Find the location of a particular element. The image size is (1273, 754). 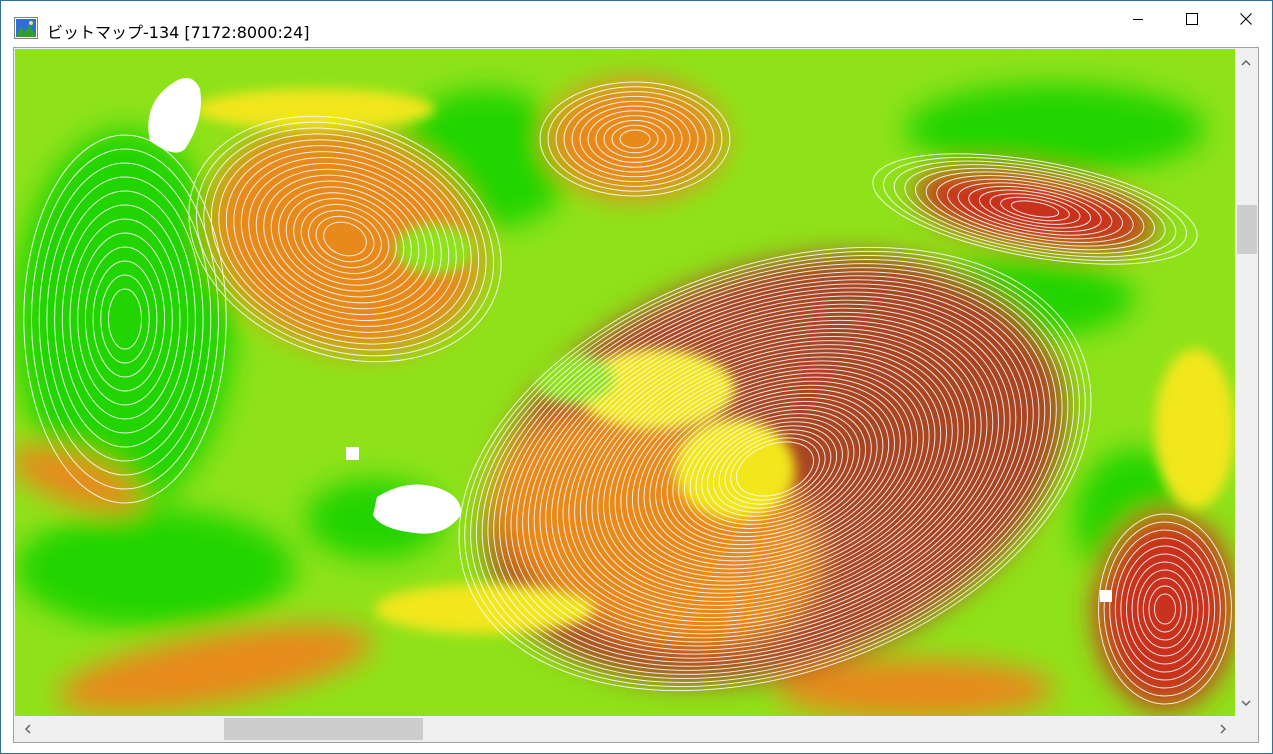

horizontal-scroll-thumb is located at coordinates (323, 729).